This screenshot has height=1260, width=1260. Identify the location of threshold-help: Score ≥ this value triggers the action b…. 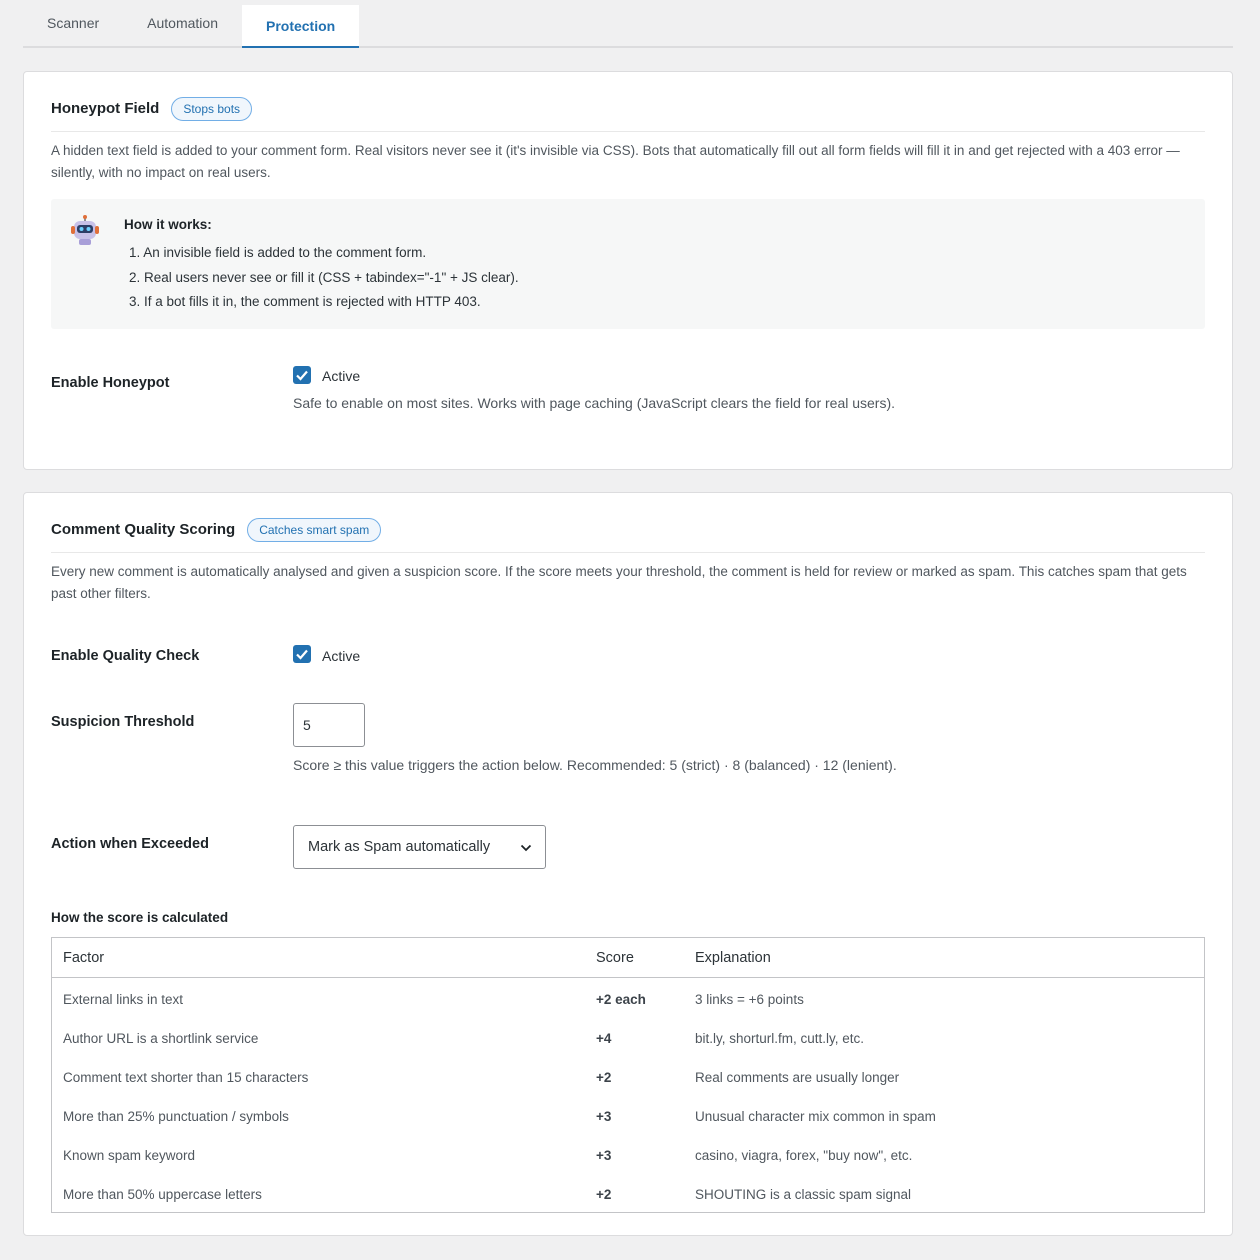
(595, 765).